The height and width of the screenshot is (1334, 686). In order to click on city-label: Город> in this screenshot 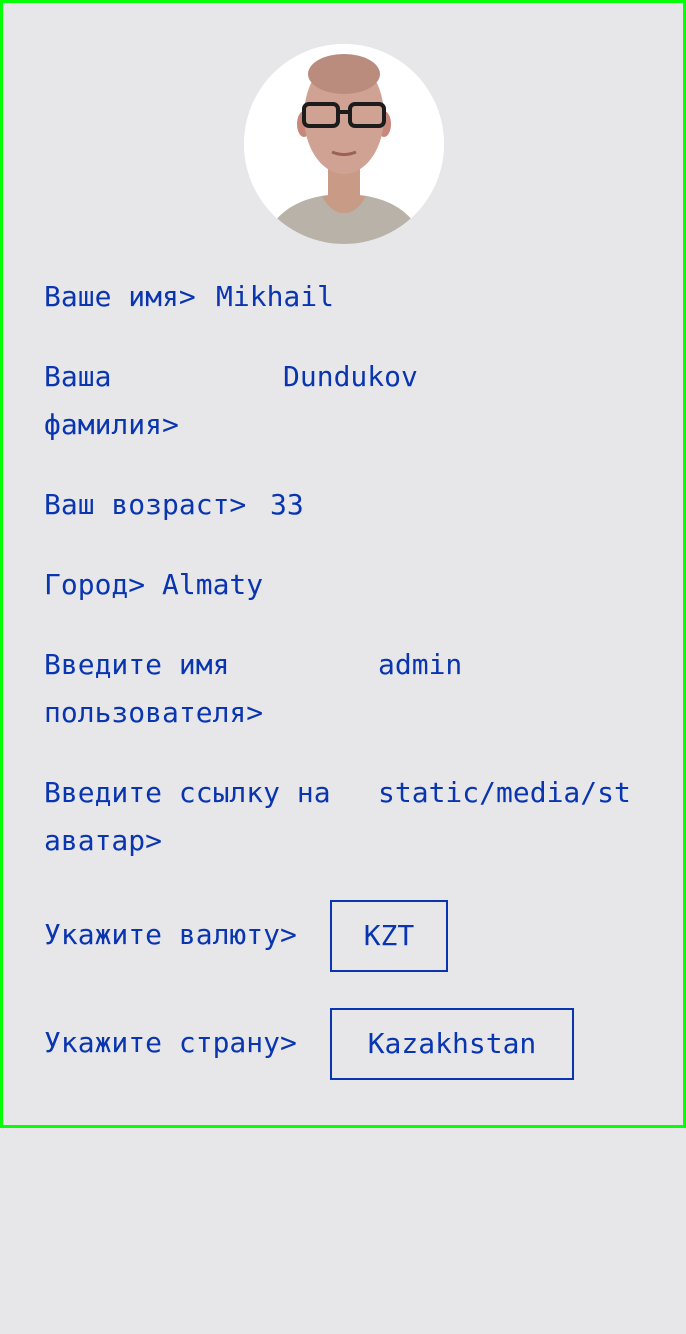, I will do `click(95, 584)`.